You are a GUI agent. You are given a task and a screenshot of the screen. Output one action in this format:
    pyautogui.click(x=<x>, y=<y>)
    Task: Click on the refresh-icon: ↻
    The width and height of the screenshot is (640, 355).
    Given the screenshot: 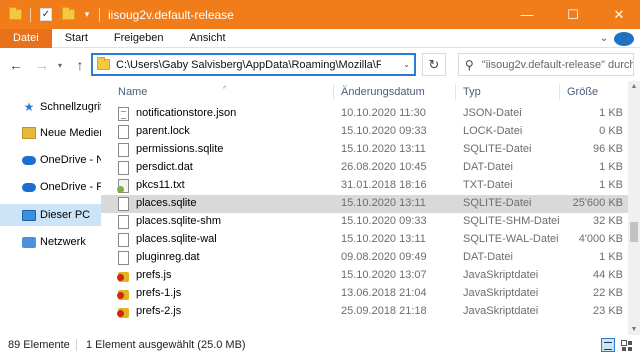 What is the action you would take?
    pyautogui.click(x=434, y=64)
    